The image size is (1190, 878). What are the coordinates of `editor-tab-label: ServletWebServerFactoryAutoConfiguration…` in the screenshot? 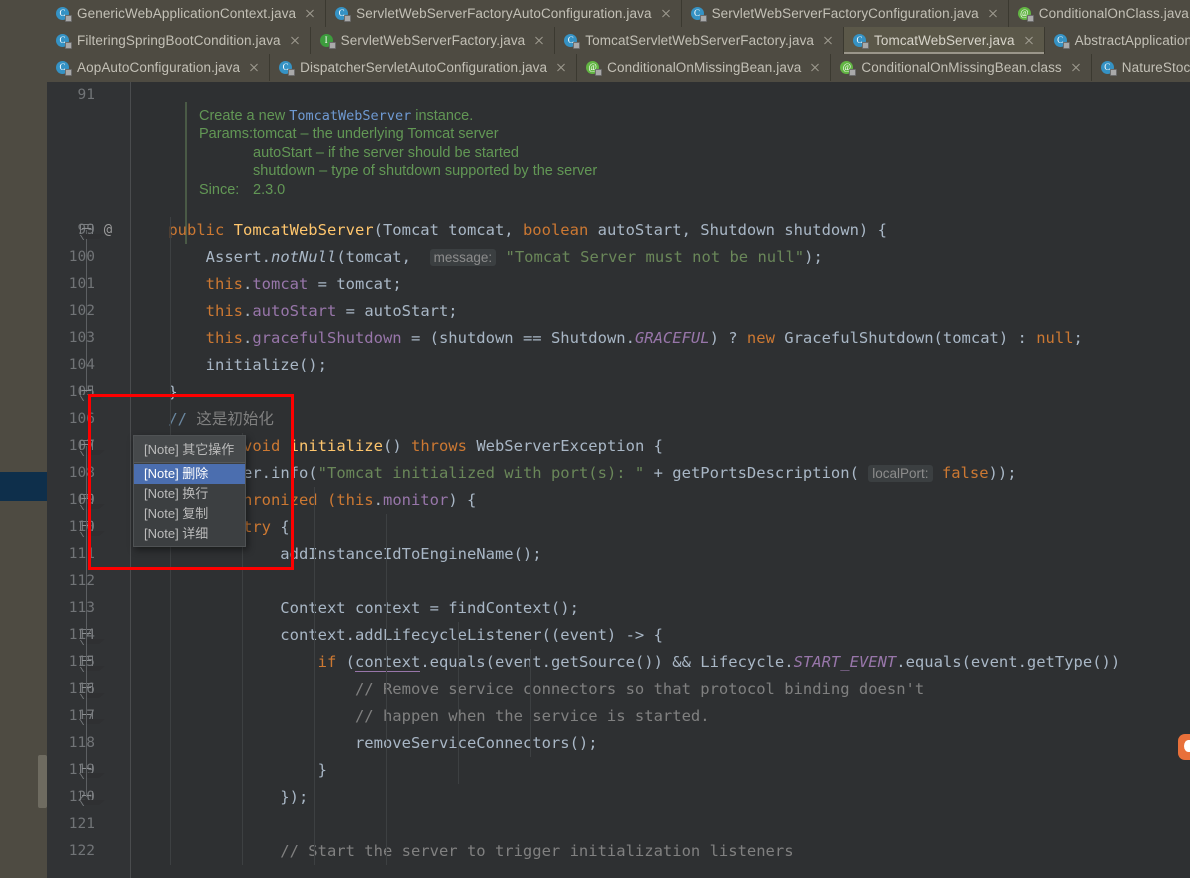 It's located at (504, 13).